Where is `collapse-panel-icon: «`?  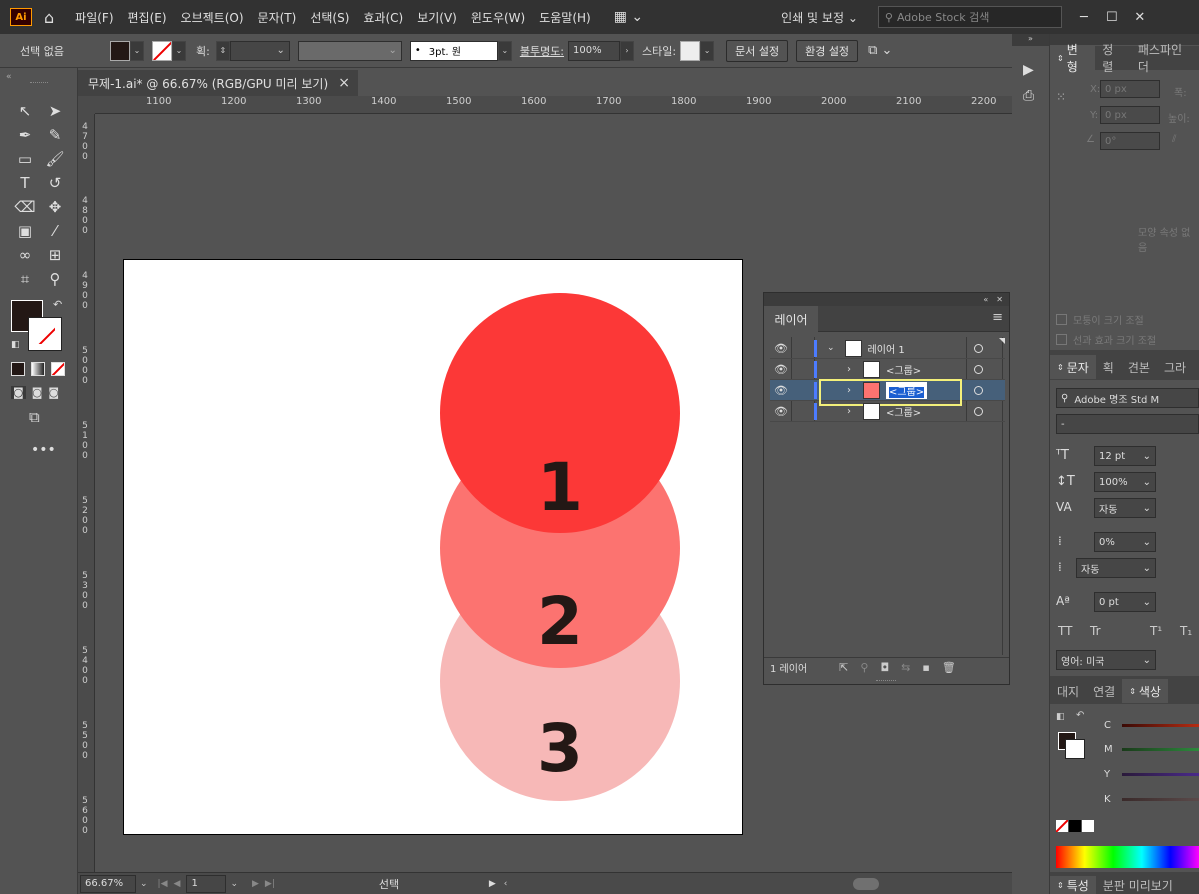 collapse-panel-icon: « is located at coordinates (985, 299).